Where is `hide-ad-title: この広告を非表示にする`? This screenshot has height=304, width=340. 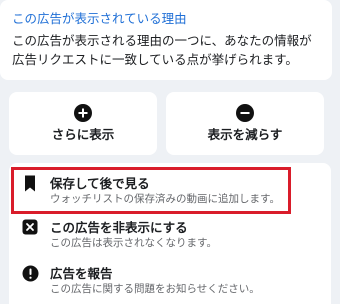 hide-ad-title: この広告を非表示にする is located at coordinates (119, 227).